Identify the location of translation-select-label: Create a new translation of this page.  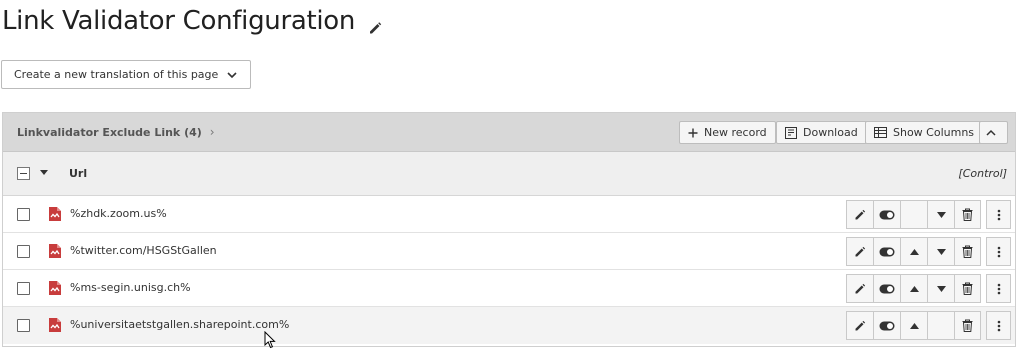
(116, 74).